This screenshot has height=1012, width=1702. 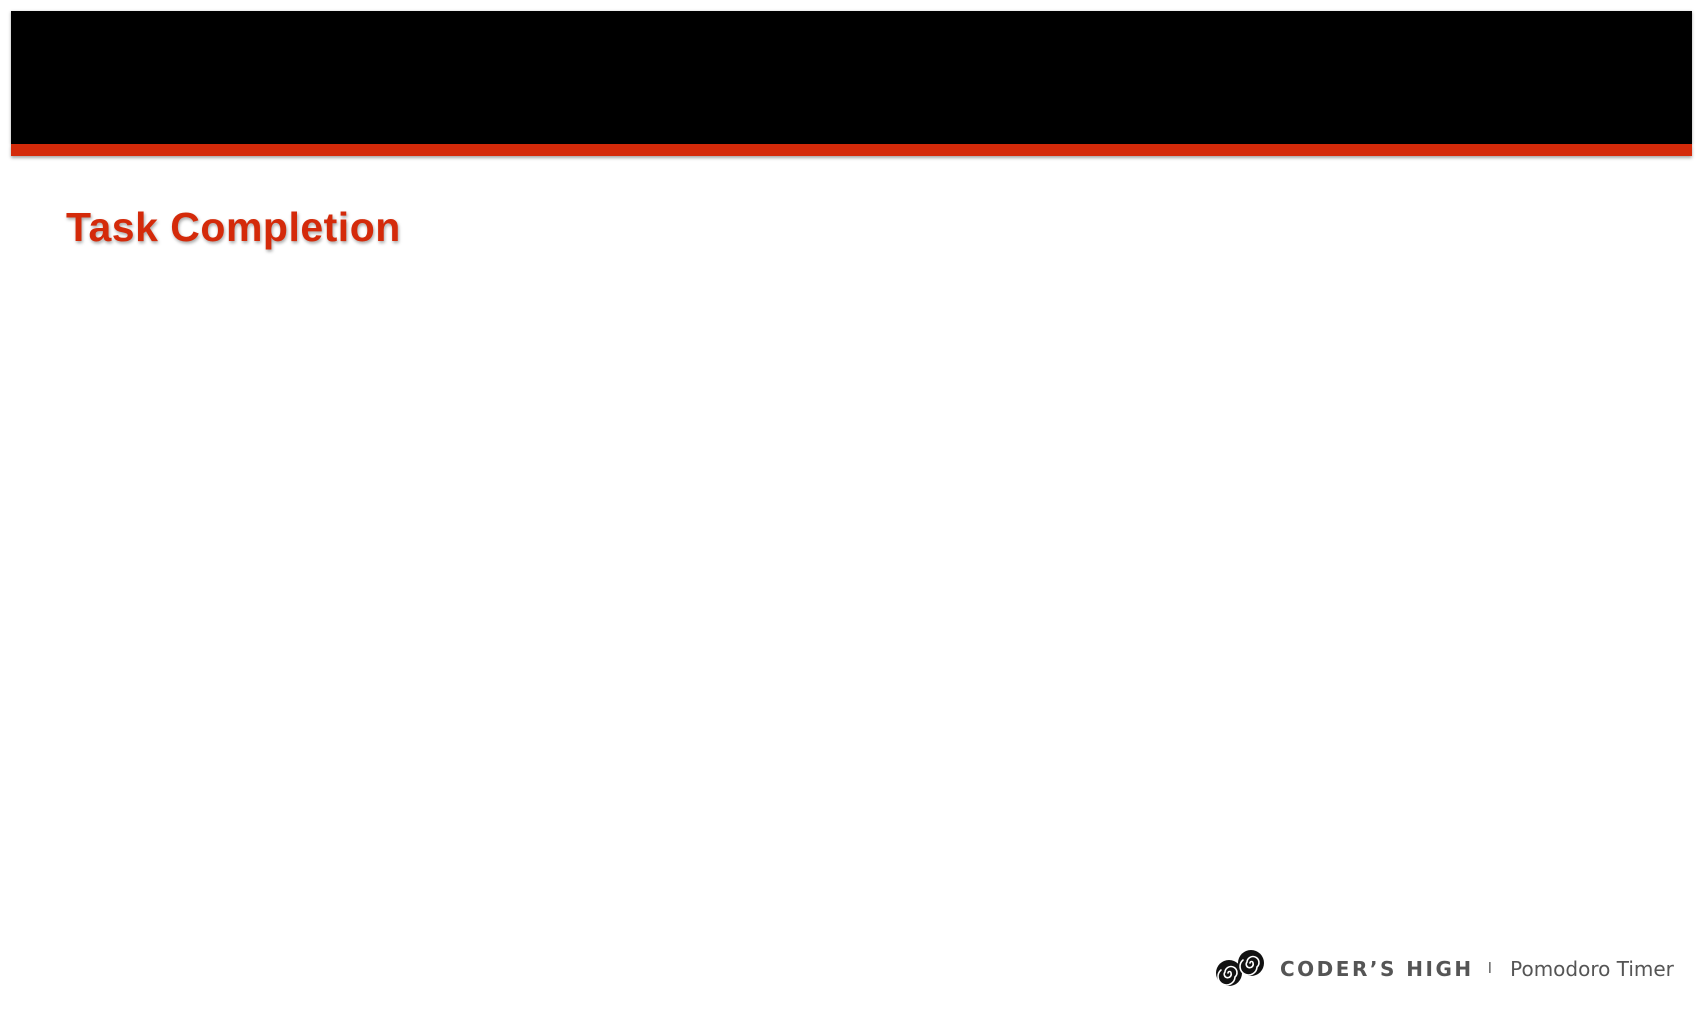 I want to click on header-accent-stripe, so click(x=851, y=150).